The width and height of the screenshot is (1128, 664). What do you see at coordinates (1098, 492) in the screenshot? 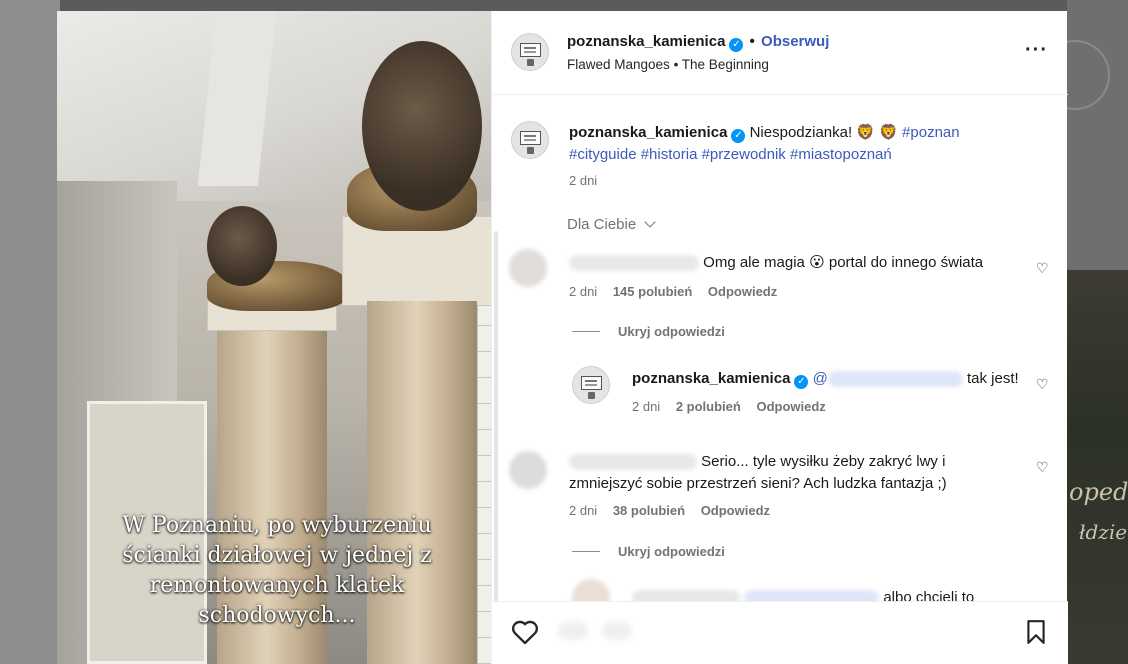
I see `background-text-1: oped` at bounding box center [1098, 492].